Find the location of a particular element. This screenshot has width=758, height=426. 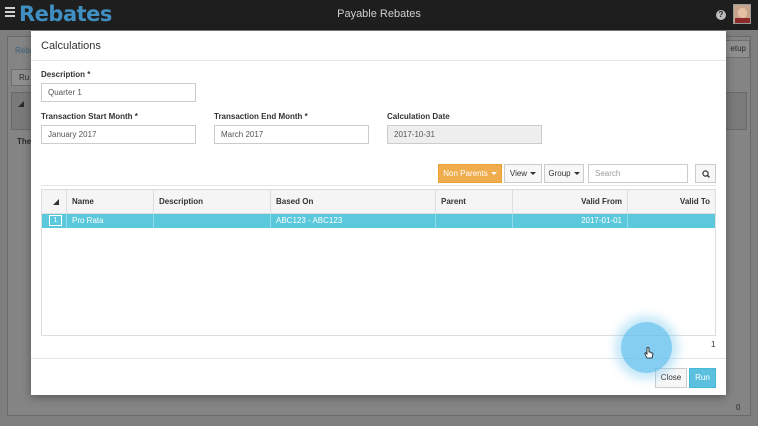

non-parents-dropdown: Non Parents is located at coordinates (470, 173).